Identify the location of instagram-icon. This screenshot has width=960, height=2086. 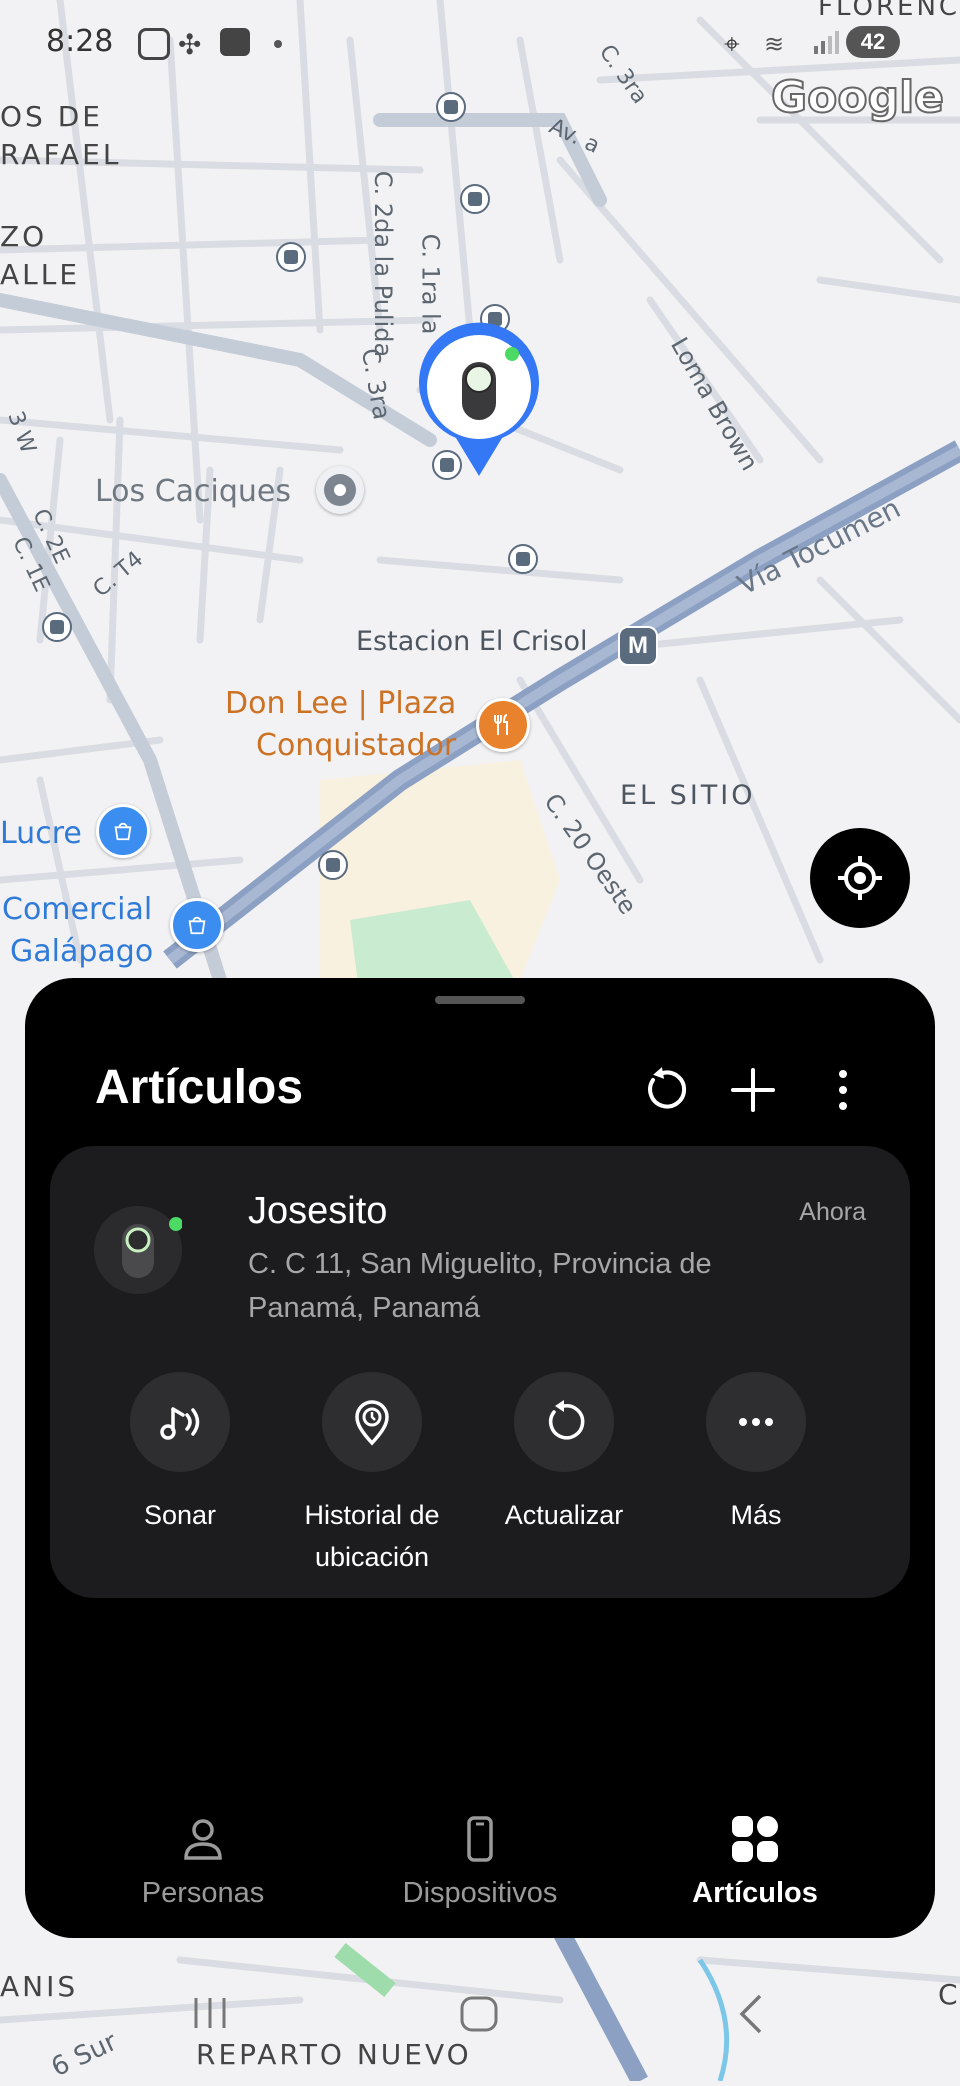
(154, 44).